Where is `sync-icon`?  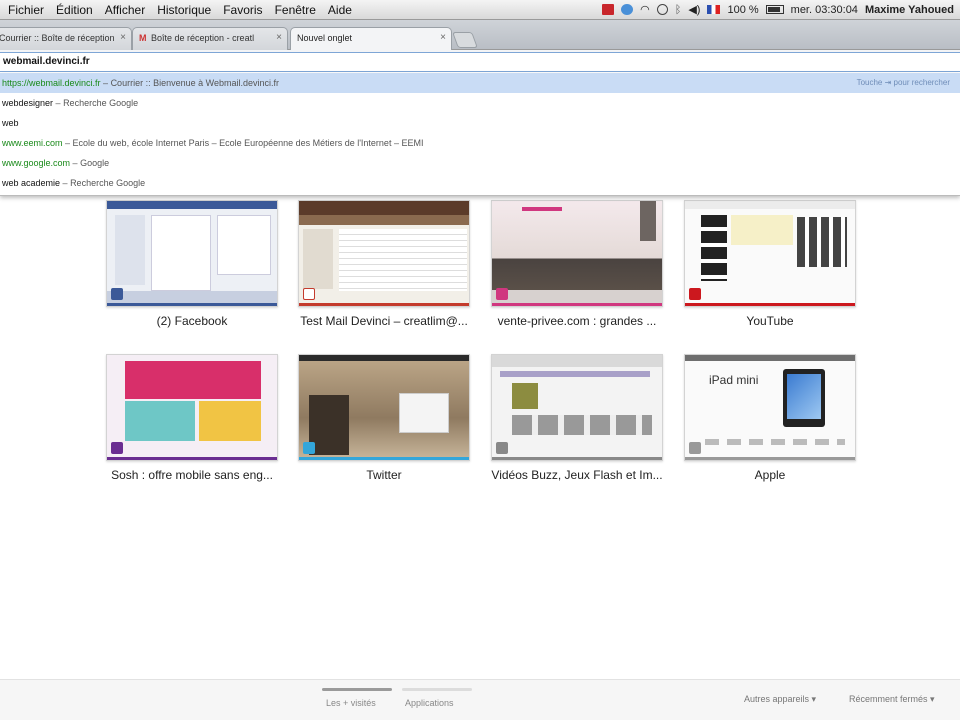
sync-icon is located at coordinates (627, 9).